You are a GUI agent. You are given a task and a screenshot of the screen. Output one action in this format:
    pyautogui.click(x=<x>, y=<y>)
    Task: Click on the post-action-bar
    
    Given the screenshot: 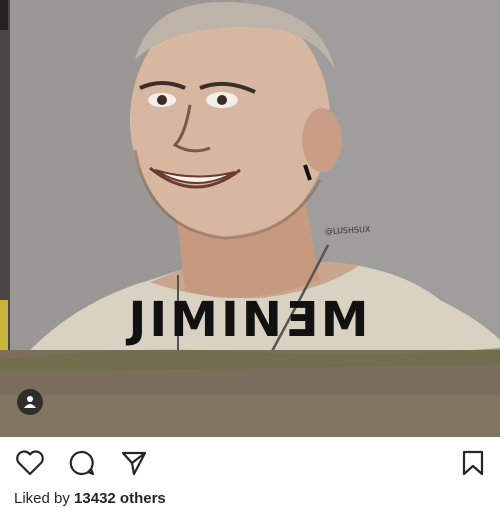 What is the action you would take?
    pyautogui.click(x=250, y=463)
    